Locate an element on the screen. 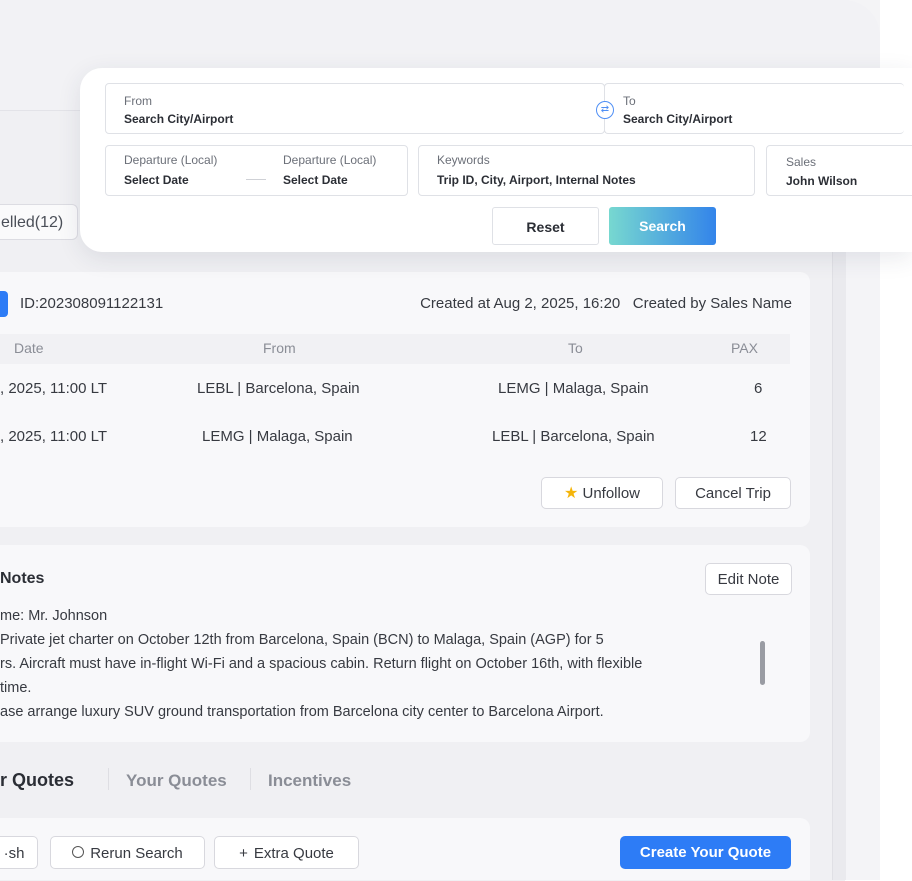 This screenshot has width=912, height=881. cancel-trip-button: Cancel Trip is located at coordinates (733, 493).